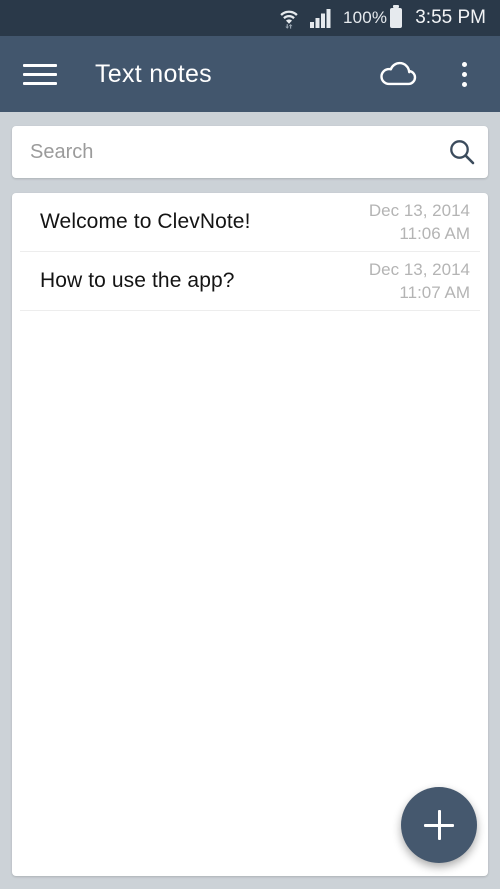  I want to click on plus-icon, so click(439, 825).